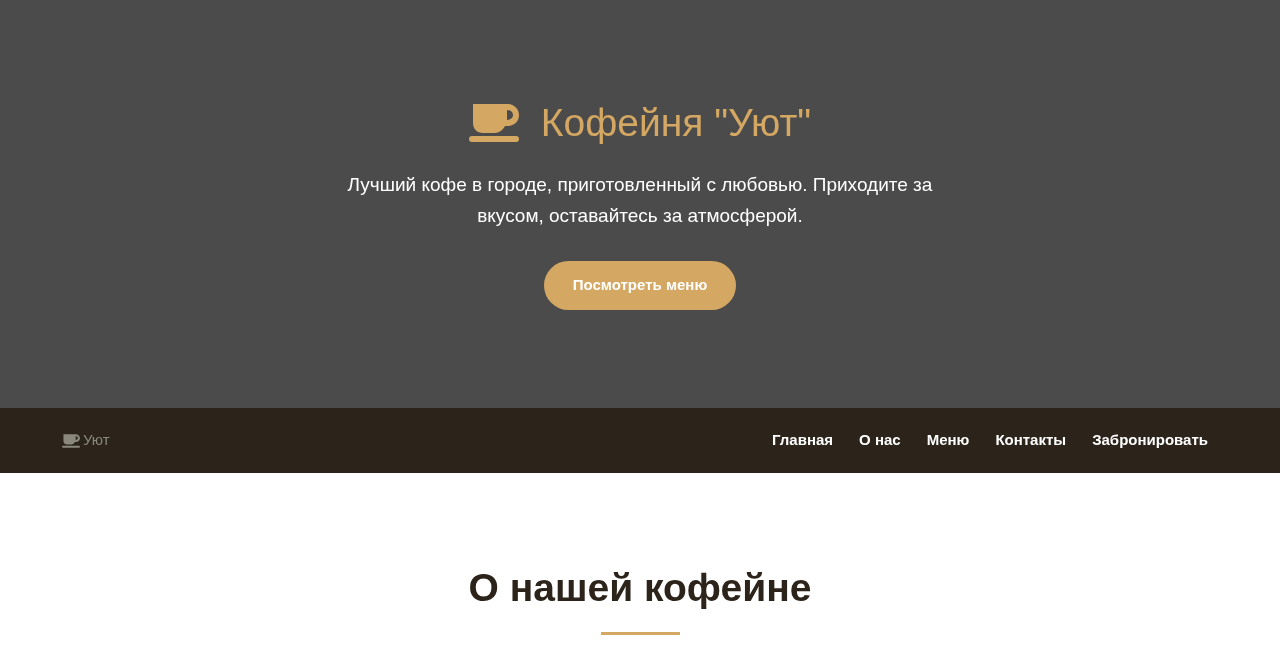  What do you see at coordinates (880, 440) in the screenshot?
I see `nav-link: О нас` at bounding box center [880, 440].